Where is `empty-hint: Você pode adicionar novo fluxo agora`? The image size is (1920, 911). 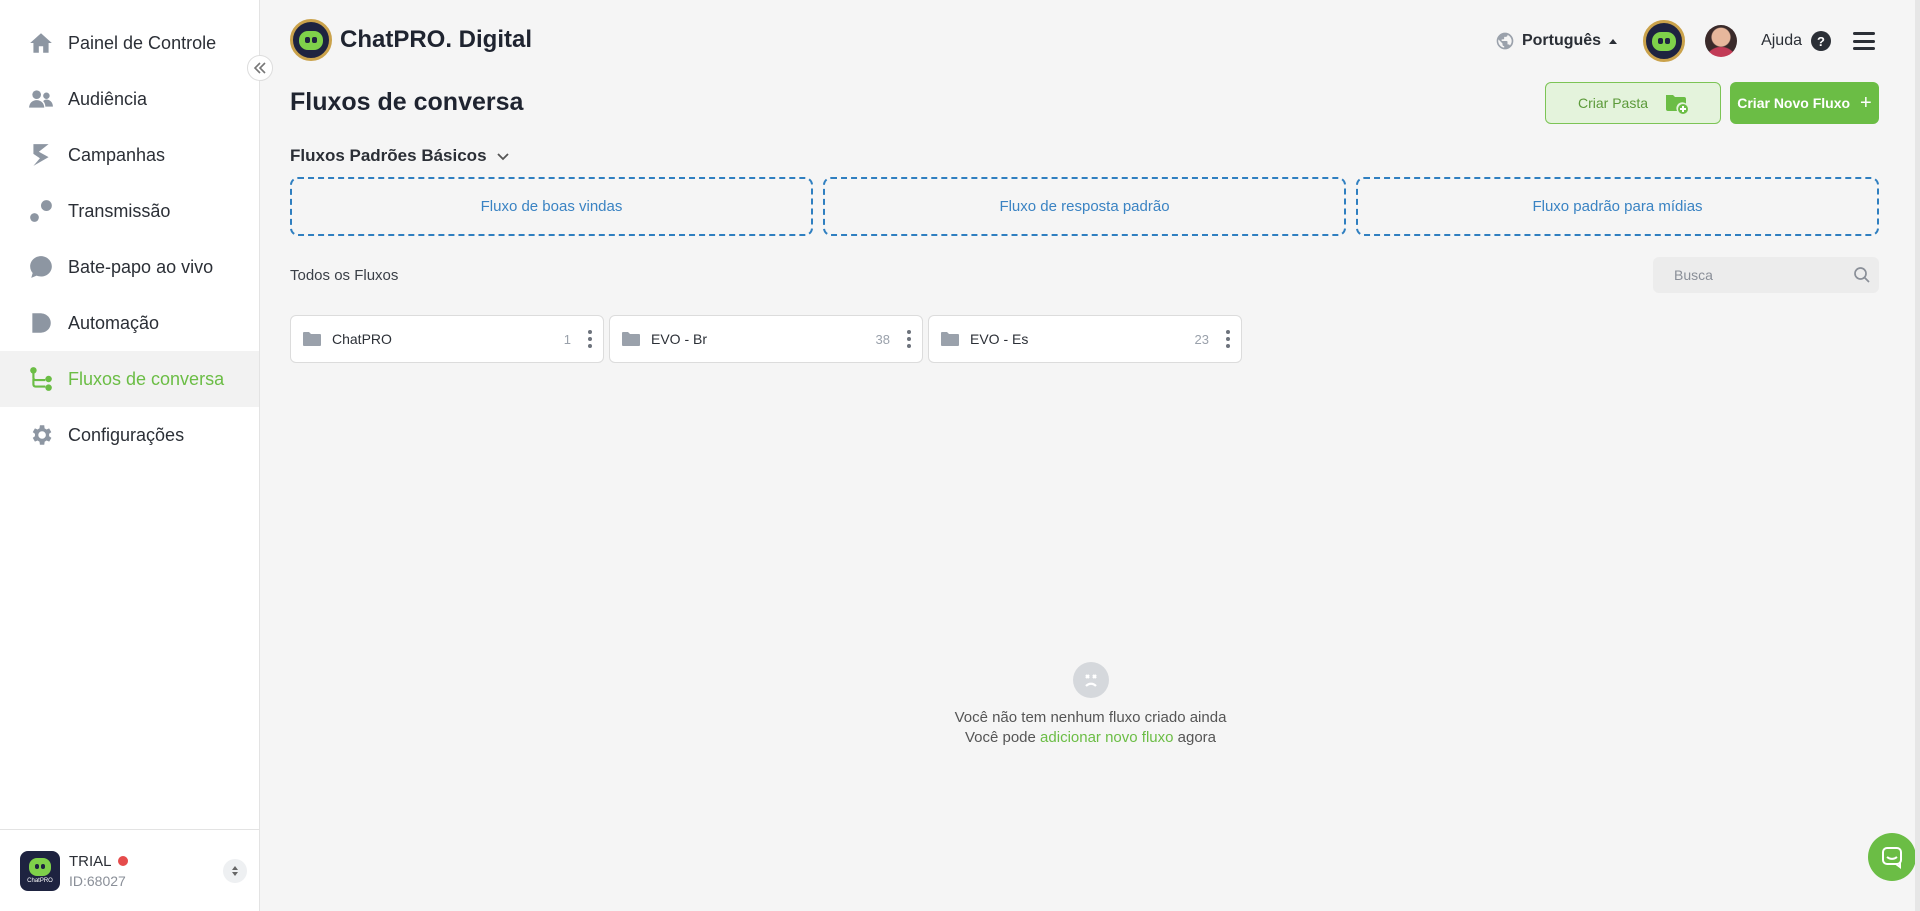 empty-hint: Você pode adicionar novo fluxo agora is located at coordinates (1090, 738).